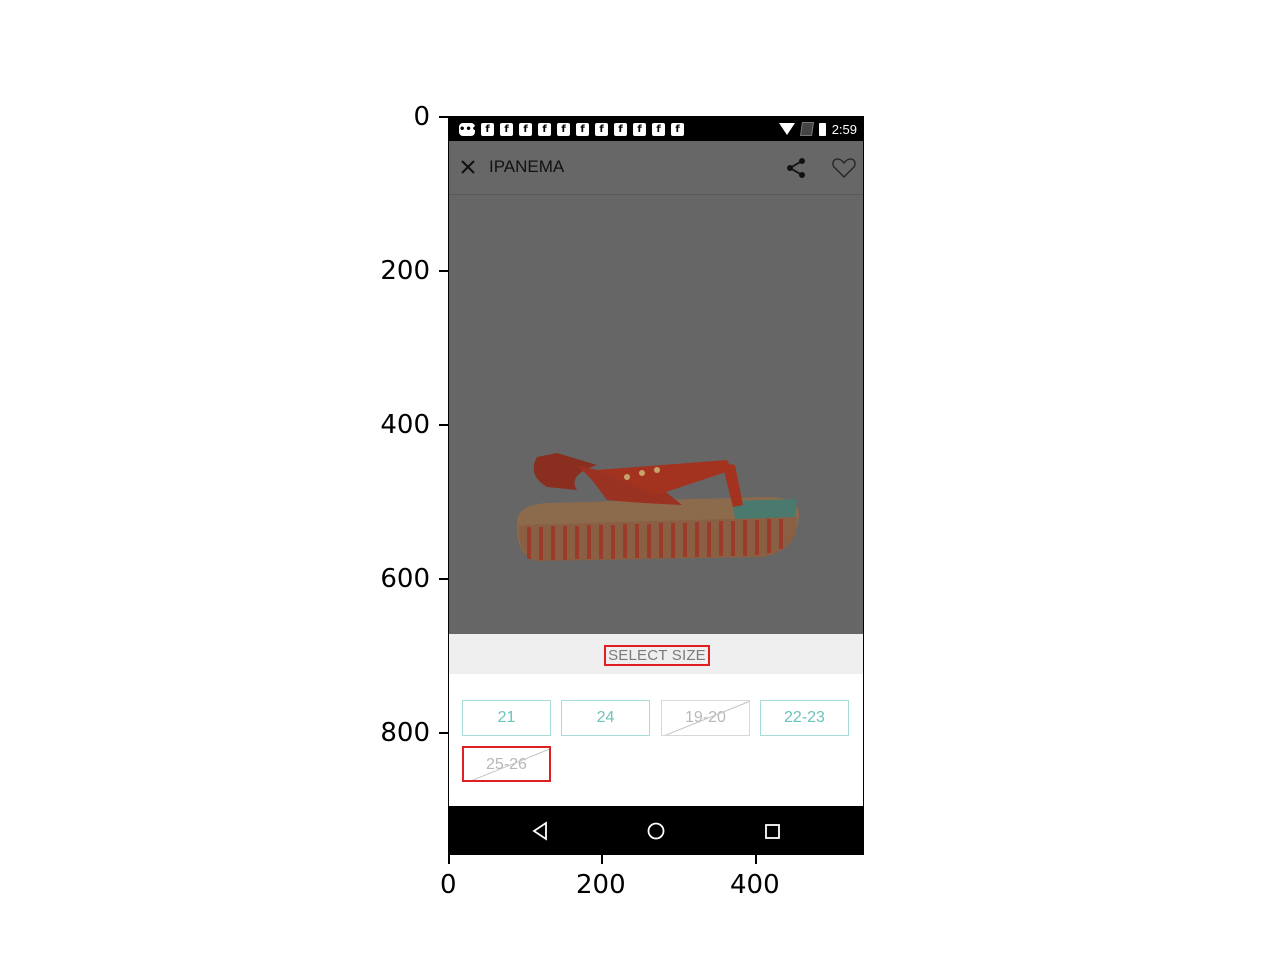 Image resolution: width=1280 pixels, height=960 pixels. What do you see at coordinates (844, 129) in the screenshot?
I see `status-clock: 2:59` at bounding box center [844, 129].